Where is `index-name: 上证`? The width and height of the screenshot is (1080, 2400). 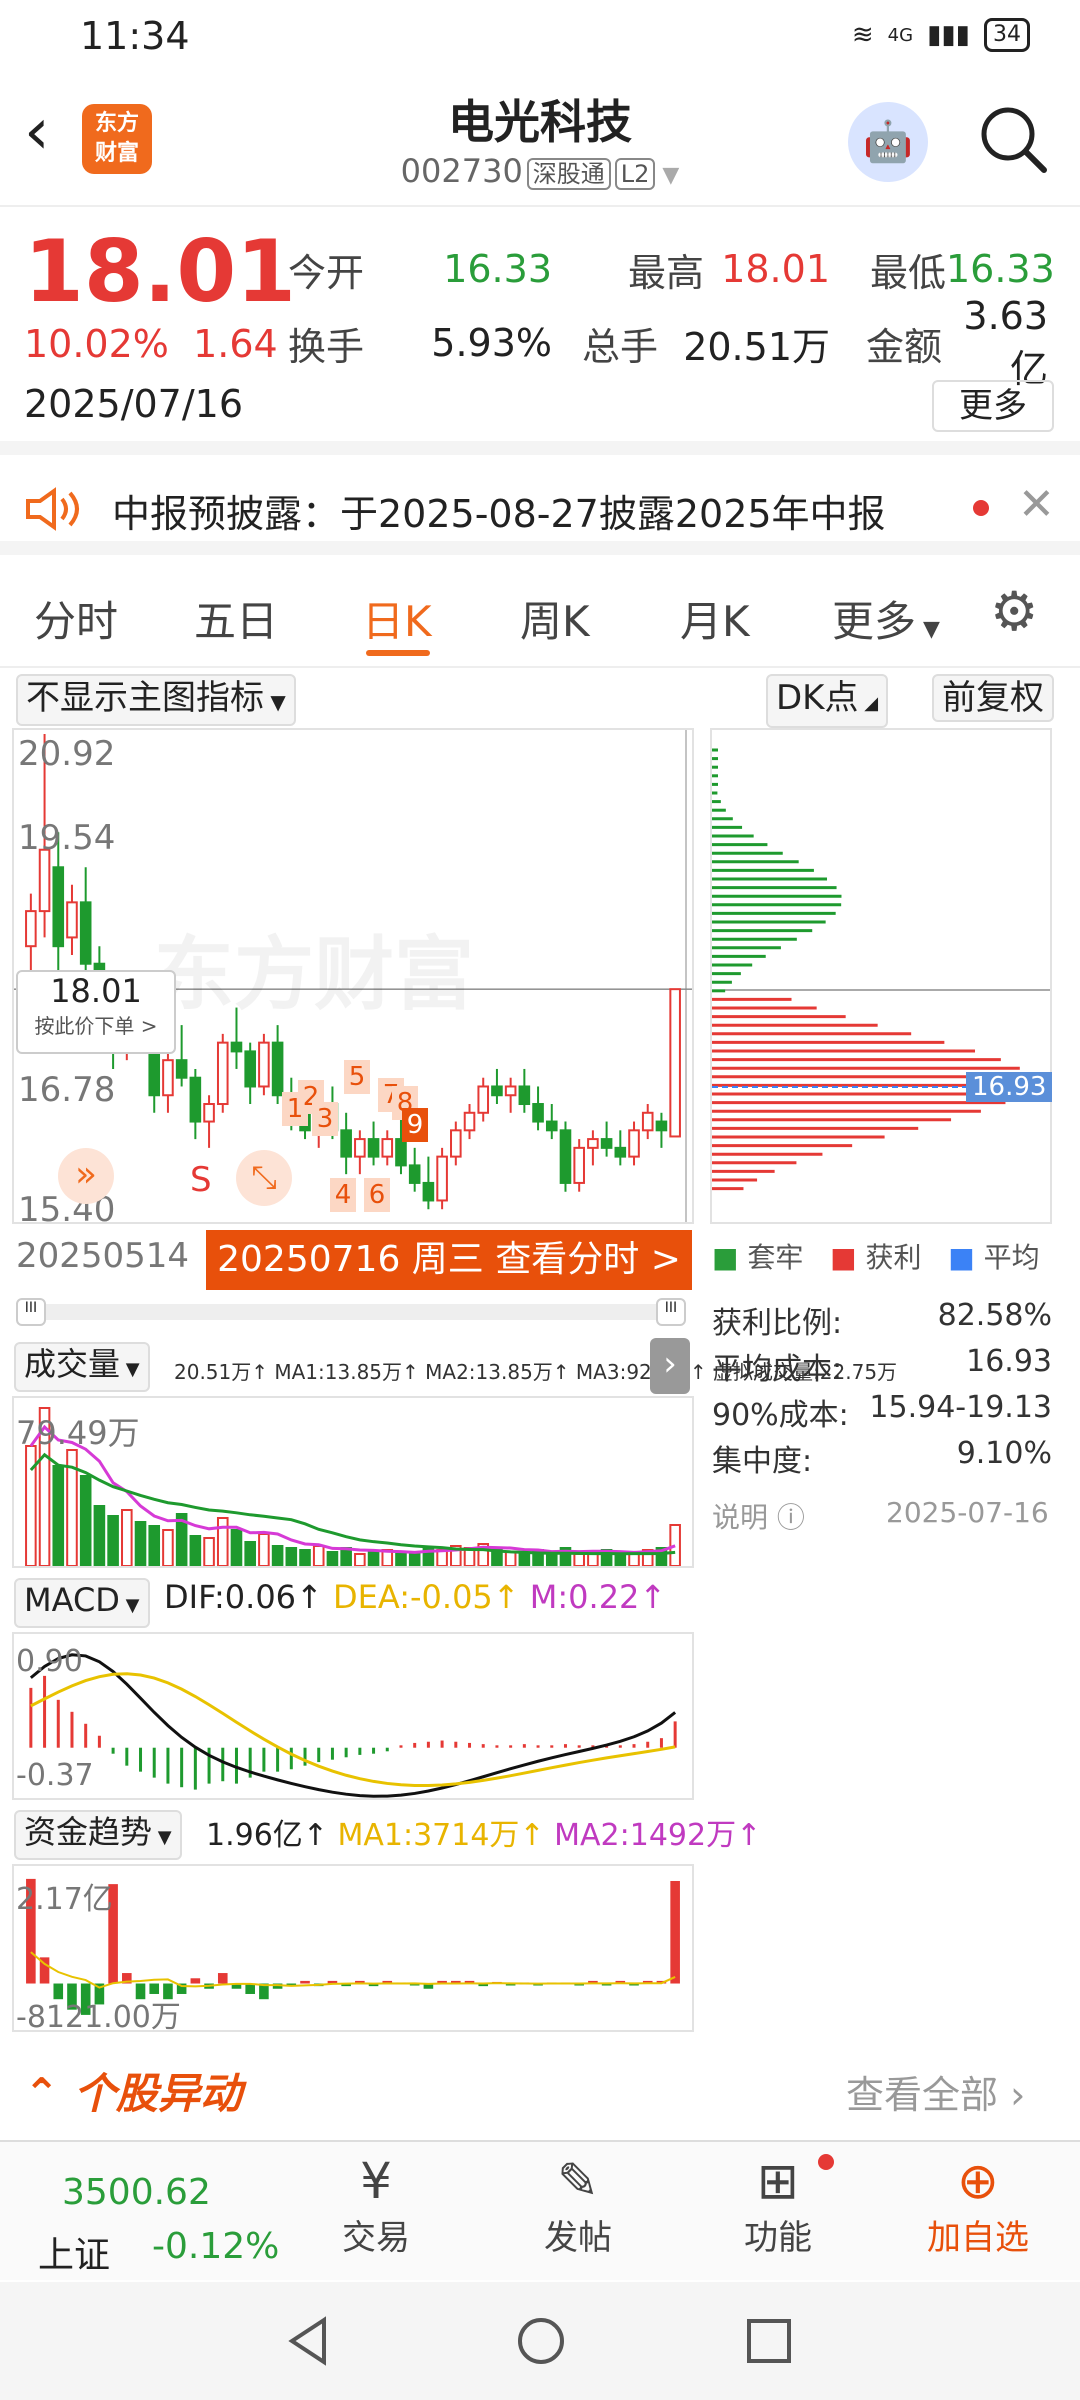 index-name: 上证 is located at coordinates (74, 2255).